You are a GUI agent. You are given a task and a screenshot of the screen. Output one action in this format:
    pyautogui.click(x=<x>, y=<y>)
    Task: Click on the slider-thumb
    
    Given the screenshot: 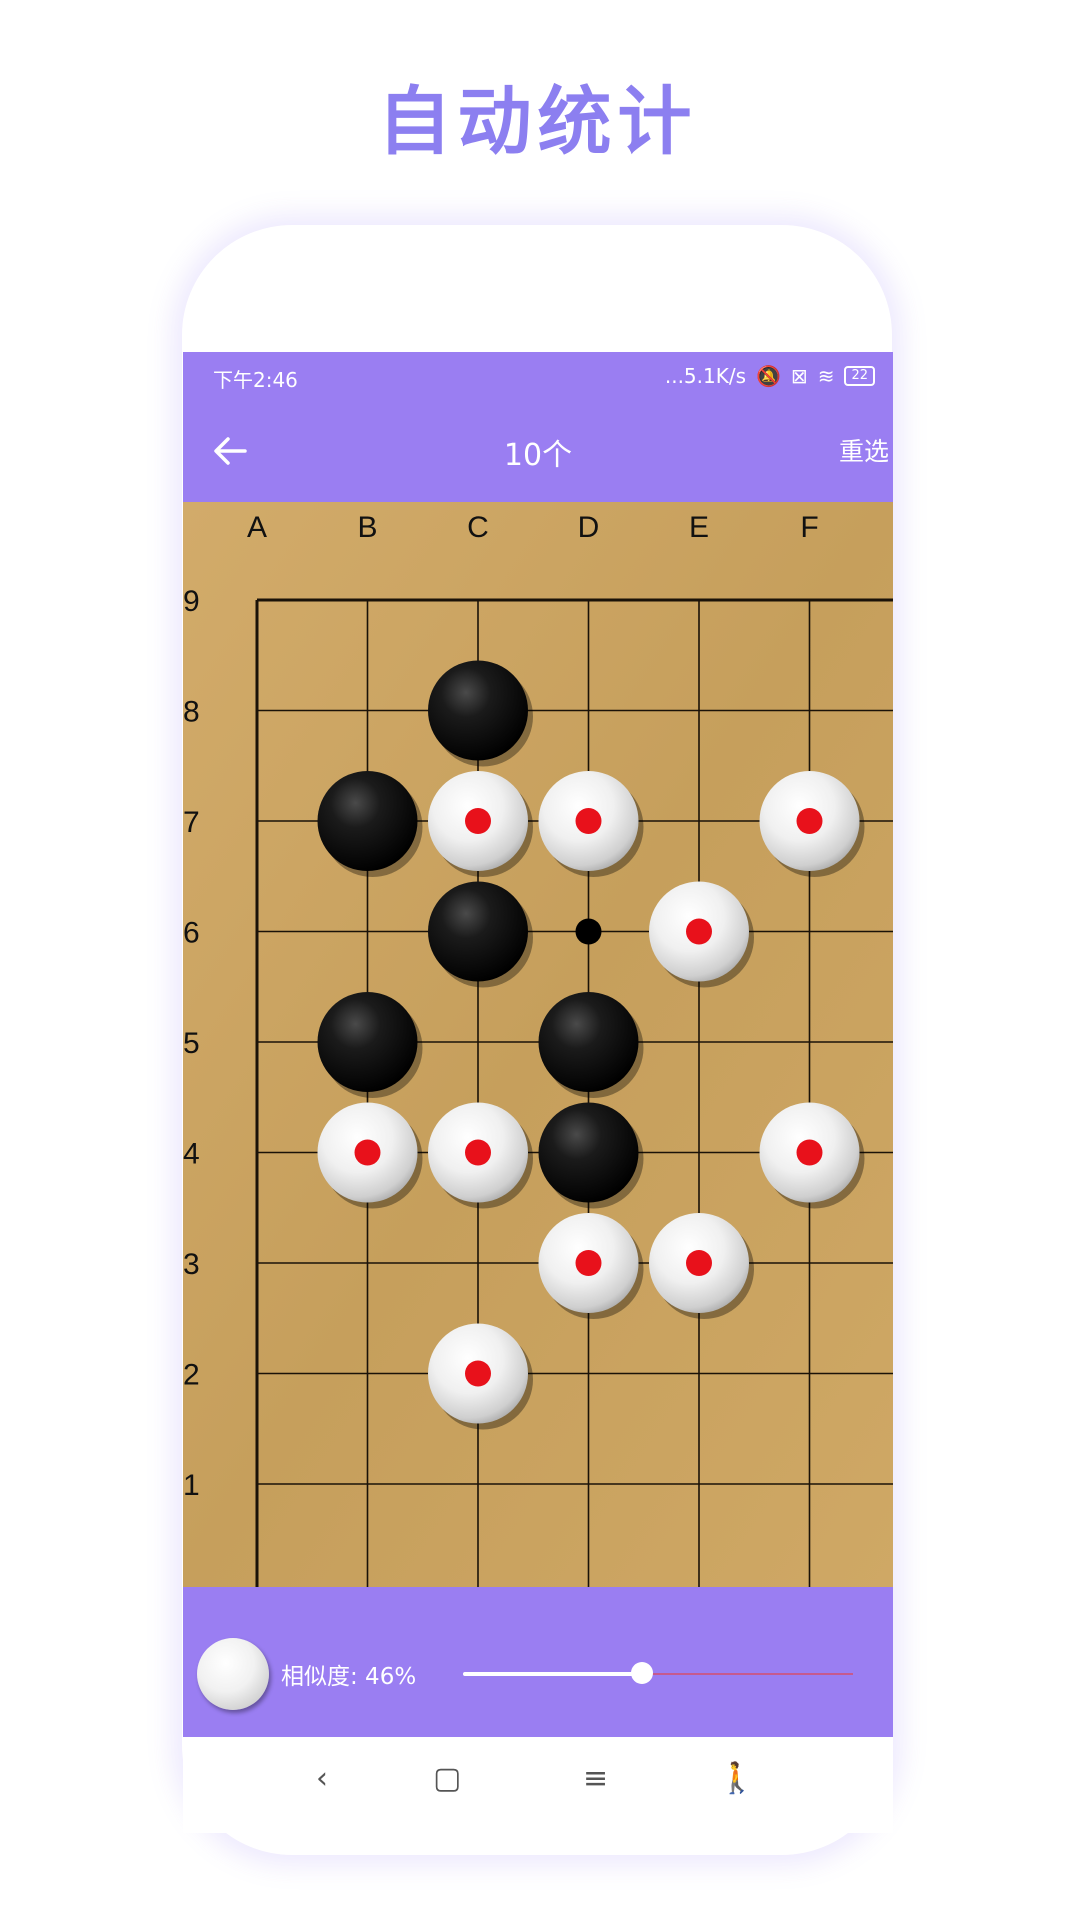 What is the action you would take?
    pyautogui.click(x=642, y=1673)
    